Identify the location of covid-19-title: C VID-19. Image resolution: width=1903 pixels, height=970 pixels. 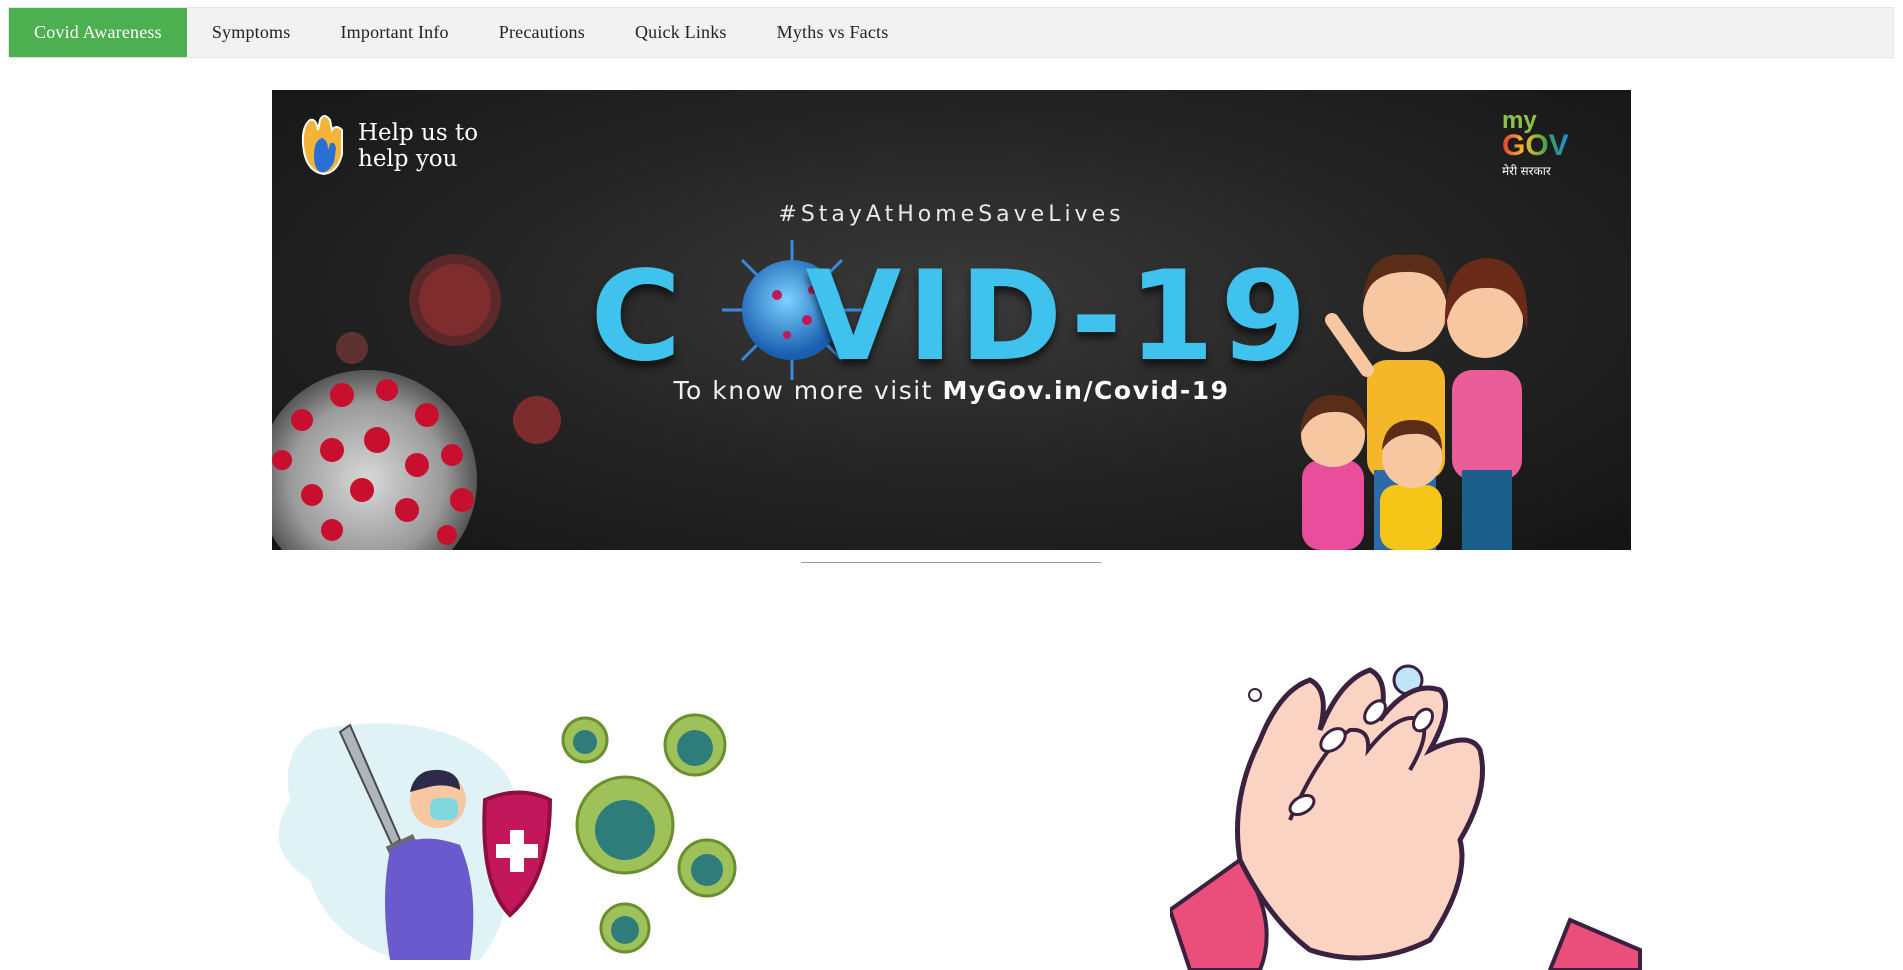
(951, 317).